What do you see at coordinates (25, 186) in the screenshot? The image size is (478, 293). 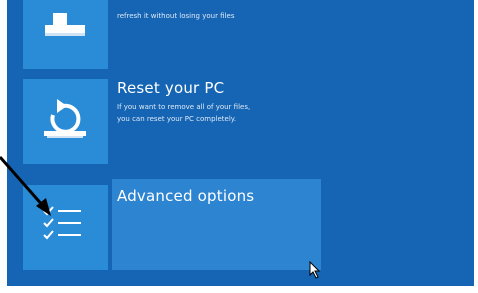 I see `annotation-arrow` at bounding box center [25, 186].